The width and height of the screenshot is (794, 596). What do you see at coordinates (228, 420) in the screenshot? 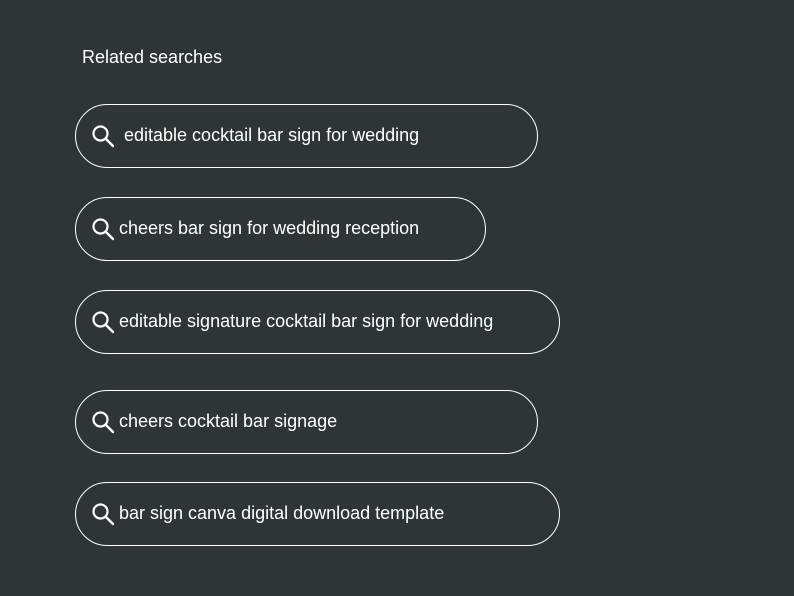
I see `related-search-label: cheers cocktail bar signage` at bounding box center [228, 420].